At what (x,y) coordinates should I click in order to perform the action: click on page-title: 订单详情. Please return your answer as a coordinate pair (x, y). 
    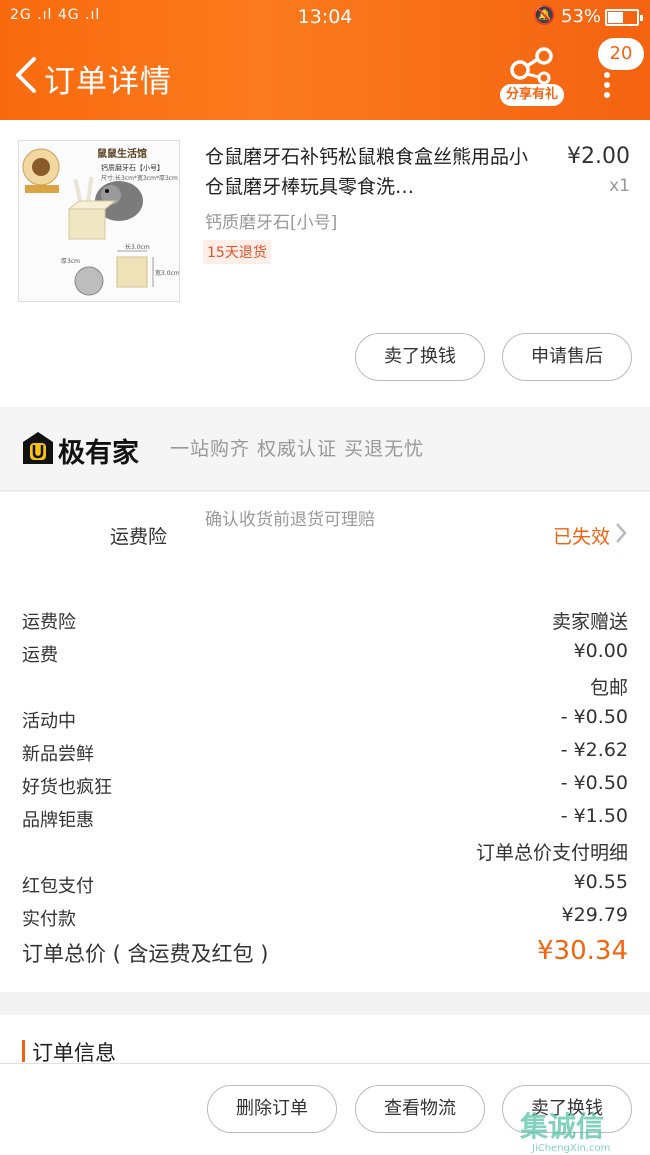
    Looking at the image, I should click on (108, 82).